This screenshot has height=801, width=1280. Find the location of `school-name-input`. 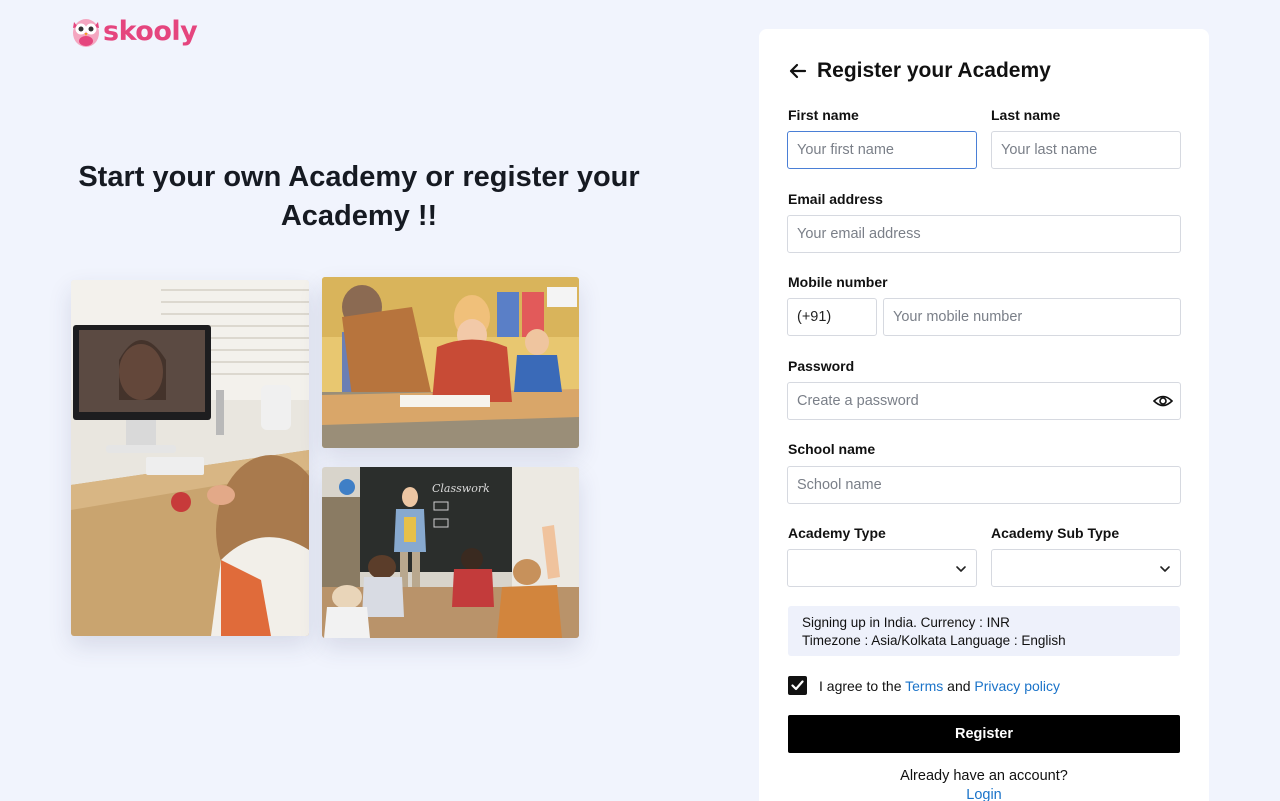

school-name-input is located at coordinates (984, 485).